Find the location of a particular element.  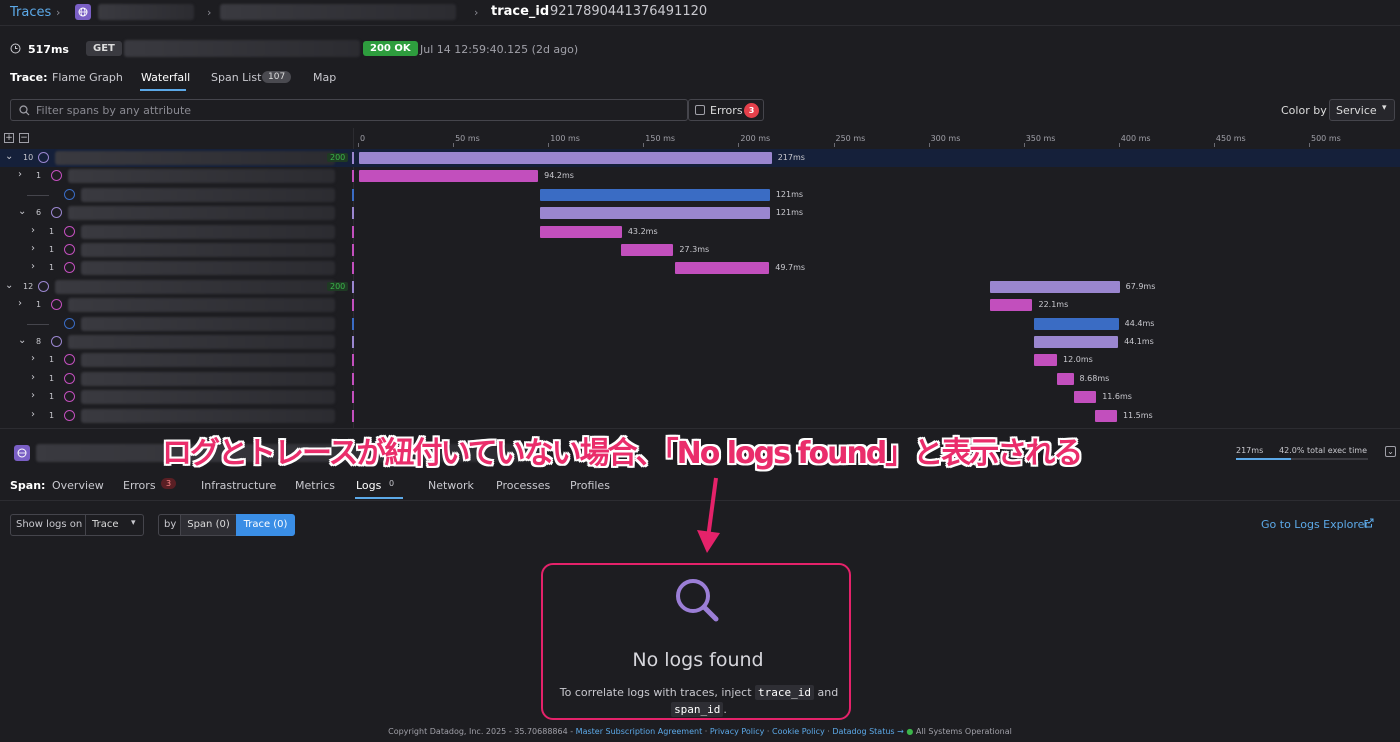

span-row: ⌄ 12 200 67.9ms is located at coordinates (700, 287).